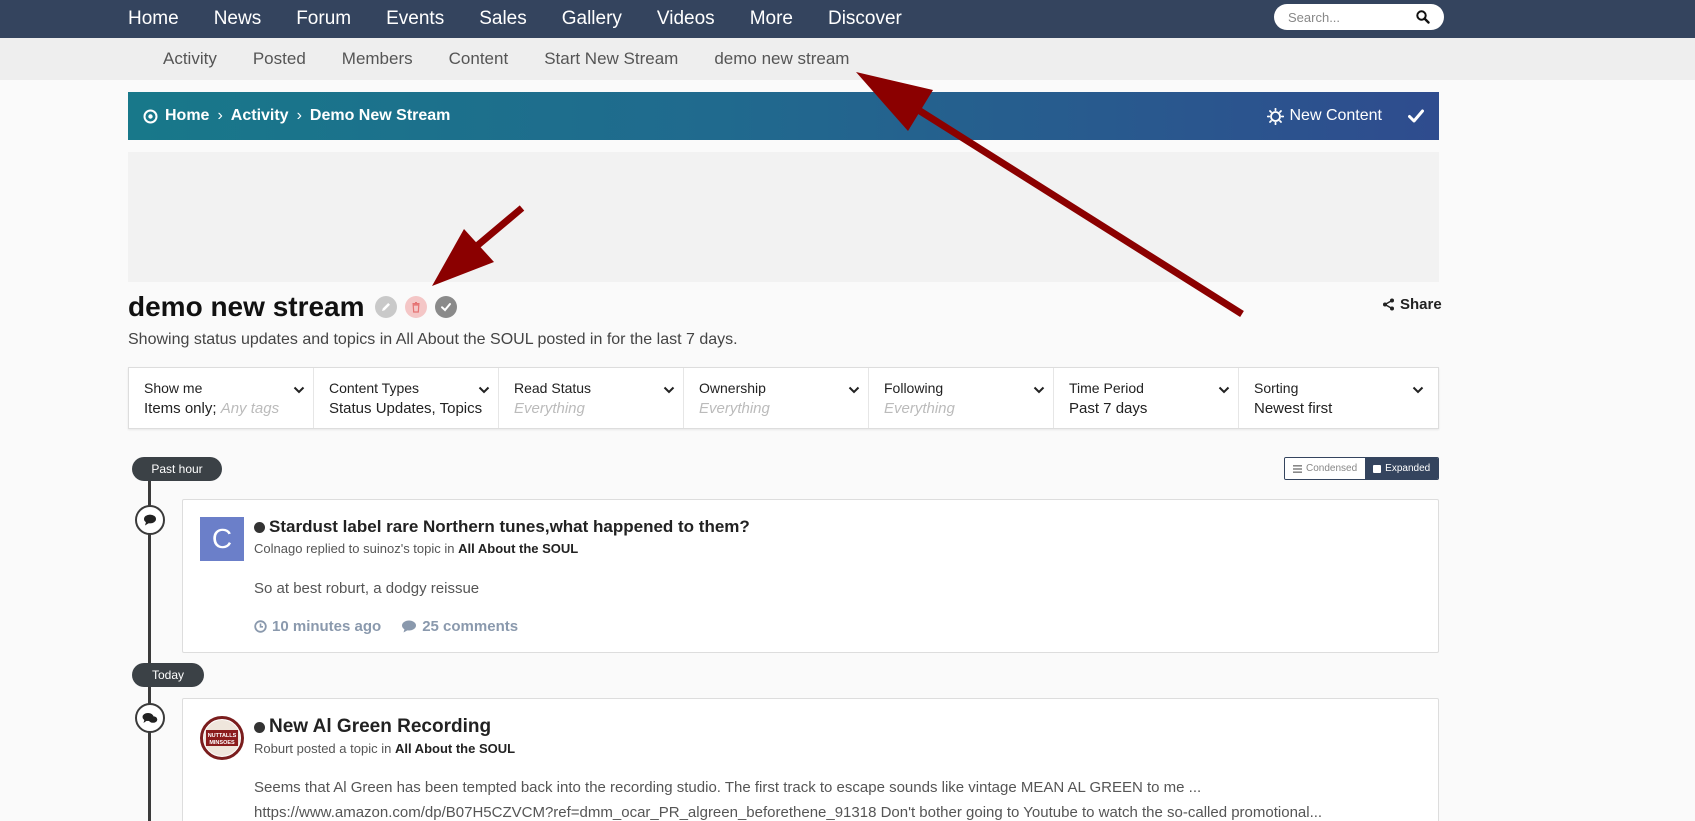  Describe the element at coordinates (323, 19) in the screenshot. I see `nav-forum: Forum` at that location.